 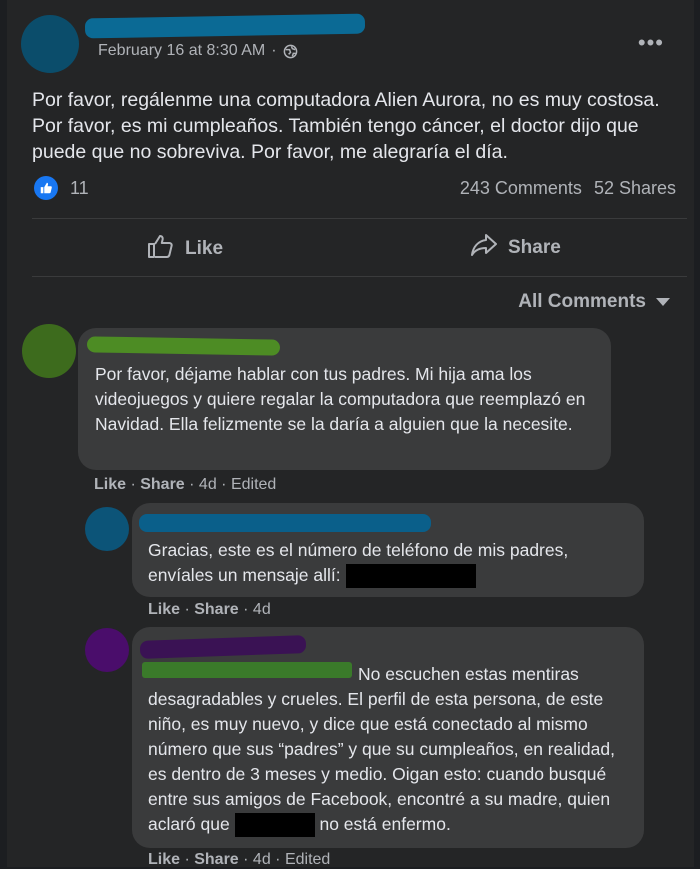 What do you see at coordinates (534, 247) in the screenshot?
I see `share-button-label: Share` at bounding box center [534, 247].